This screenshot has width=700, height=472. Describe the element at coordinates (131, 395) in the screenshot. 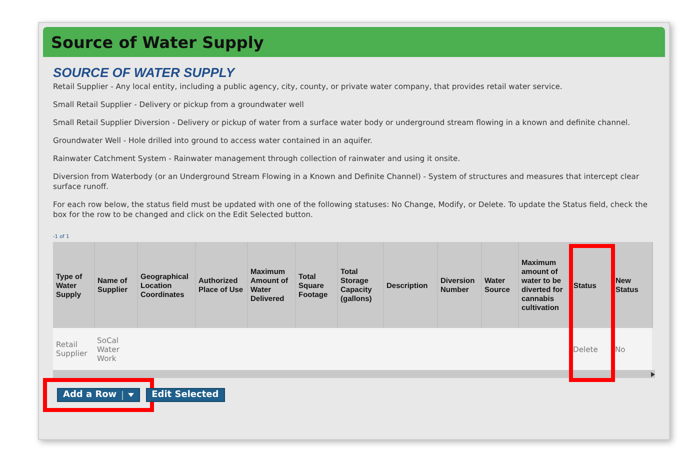

I see `caret-icon` at that location.